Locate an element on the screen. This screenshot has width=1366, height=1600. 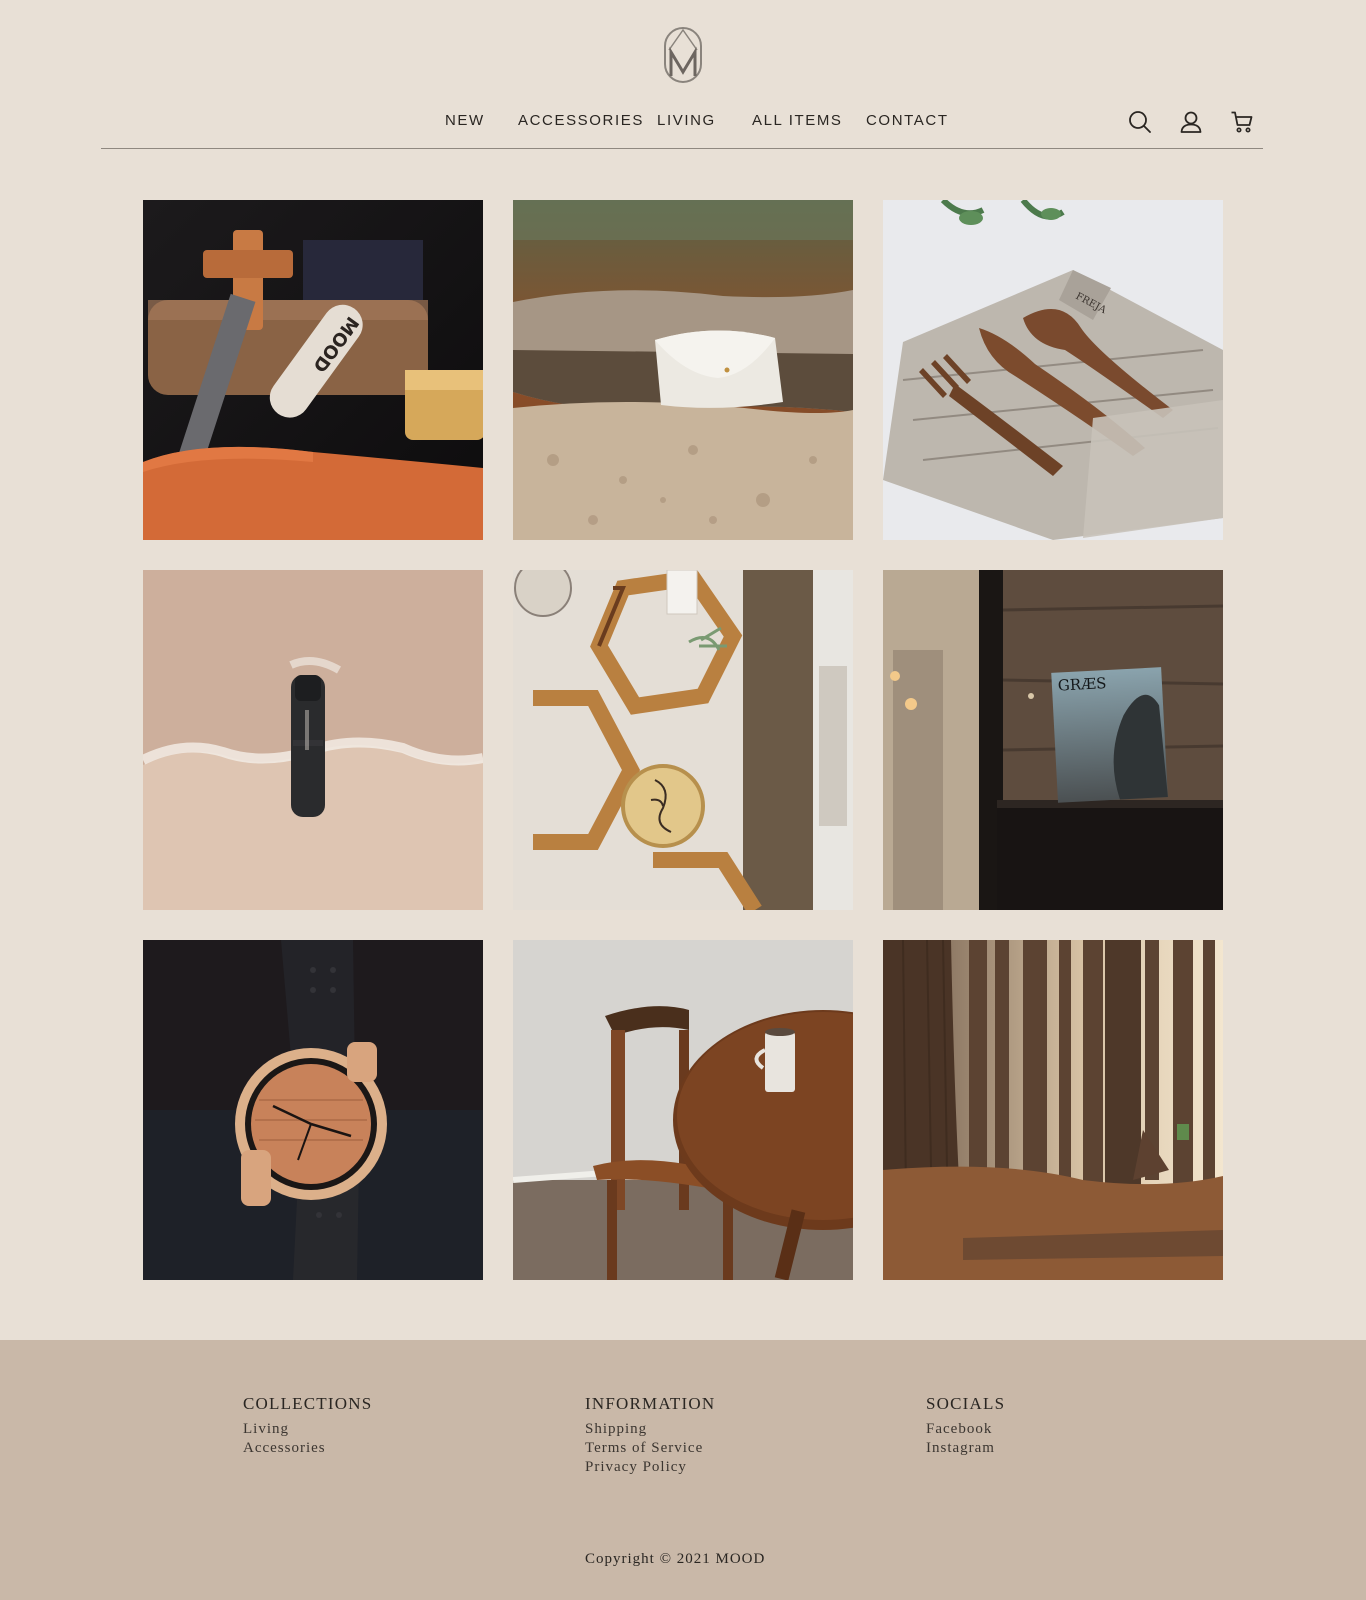
search-icon is located at coordinates (1140, 122).